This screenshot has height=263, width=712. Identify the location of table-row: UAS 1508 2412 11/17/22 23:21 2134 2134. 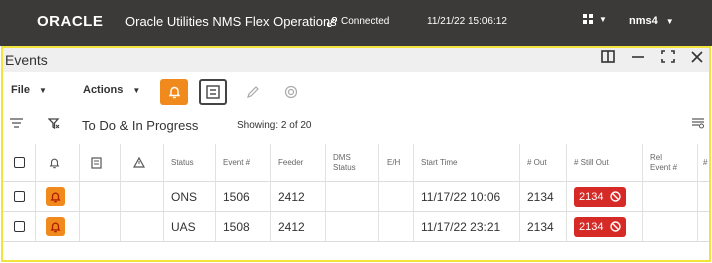
(356, 227).